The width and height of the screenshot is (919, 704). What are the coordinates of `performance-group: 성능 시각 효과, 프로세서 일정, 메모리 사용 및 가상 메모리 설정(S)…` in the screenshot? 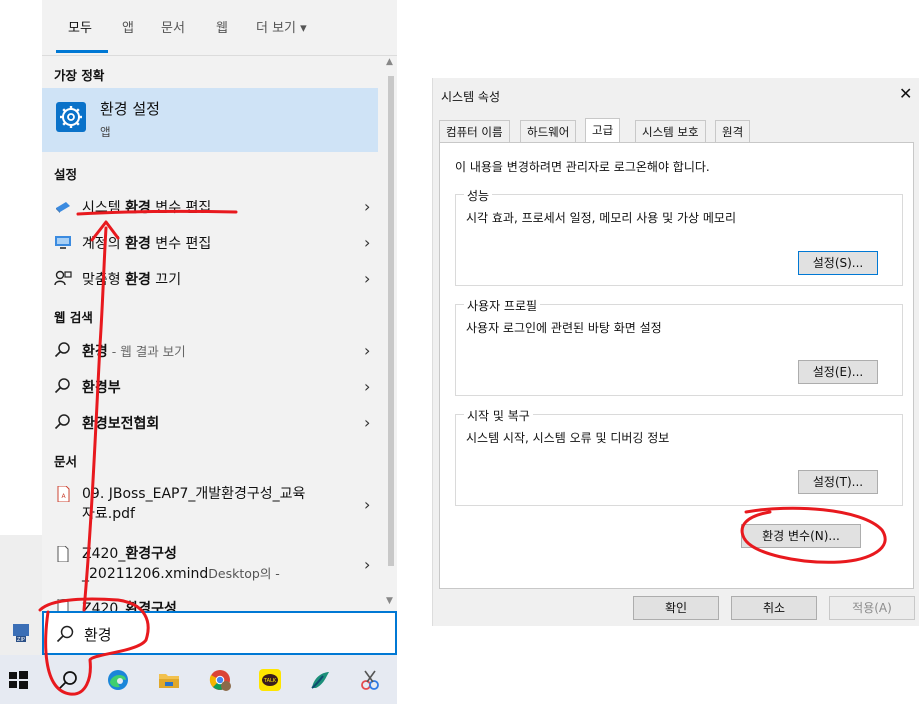 It's located at (679, 236).